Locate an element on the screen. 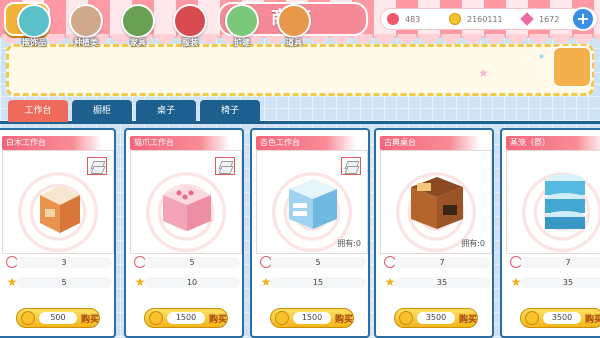  category-furniture: 家具 is located at coordinates (138, 26).